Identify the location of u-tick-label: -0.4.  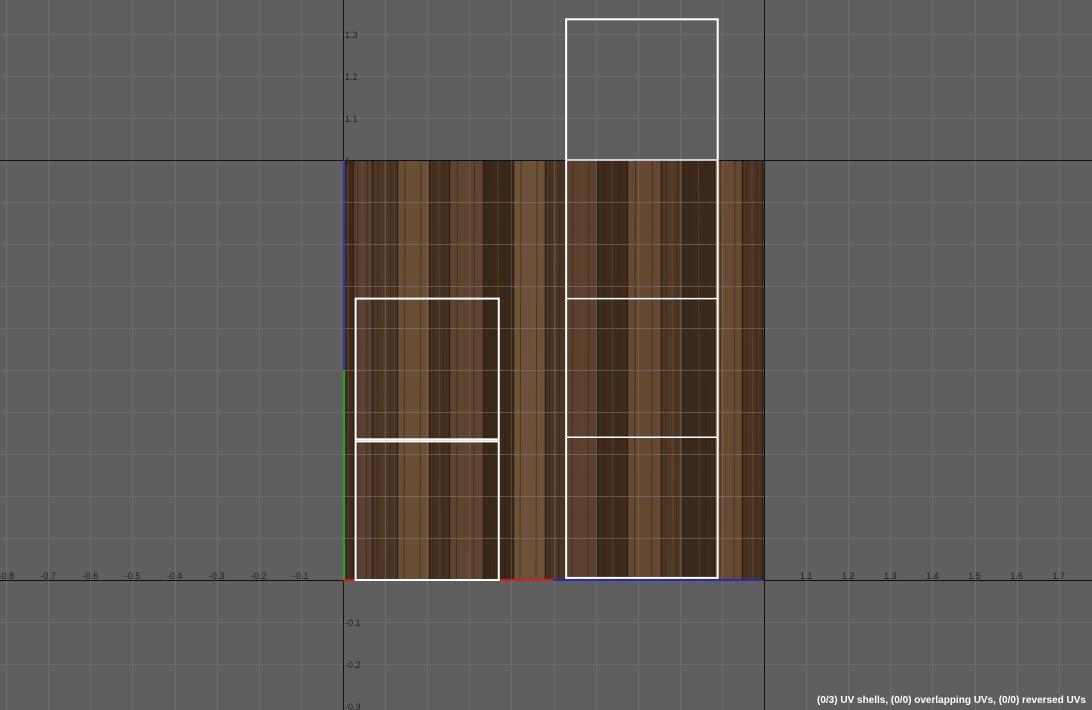
(175, 576).